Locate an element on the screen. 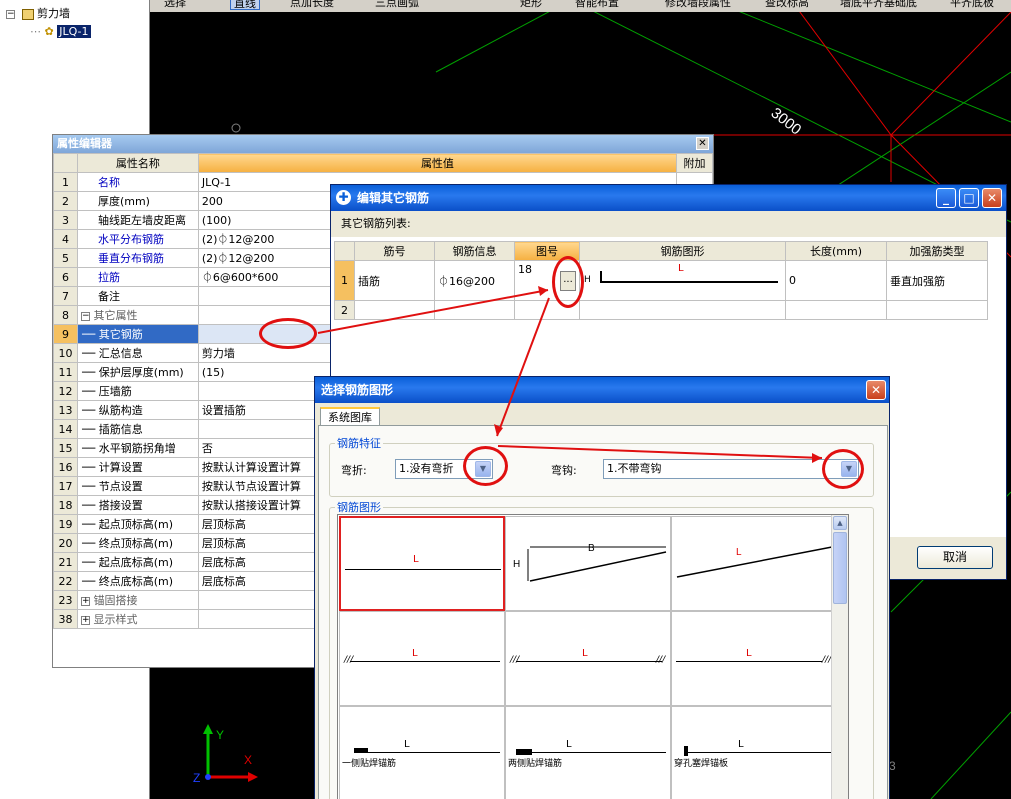 This screenshot has height=799, width=1011. type-cell: 垂直加强筋 is located at coordinates (937, 280).